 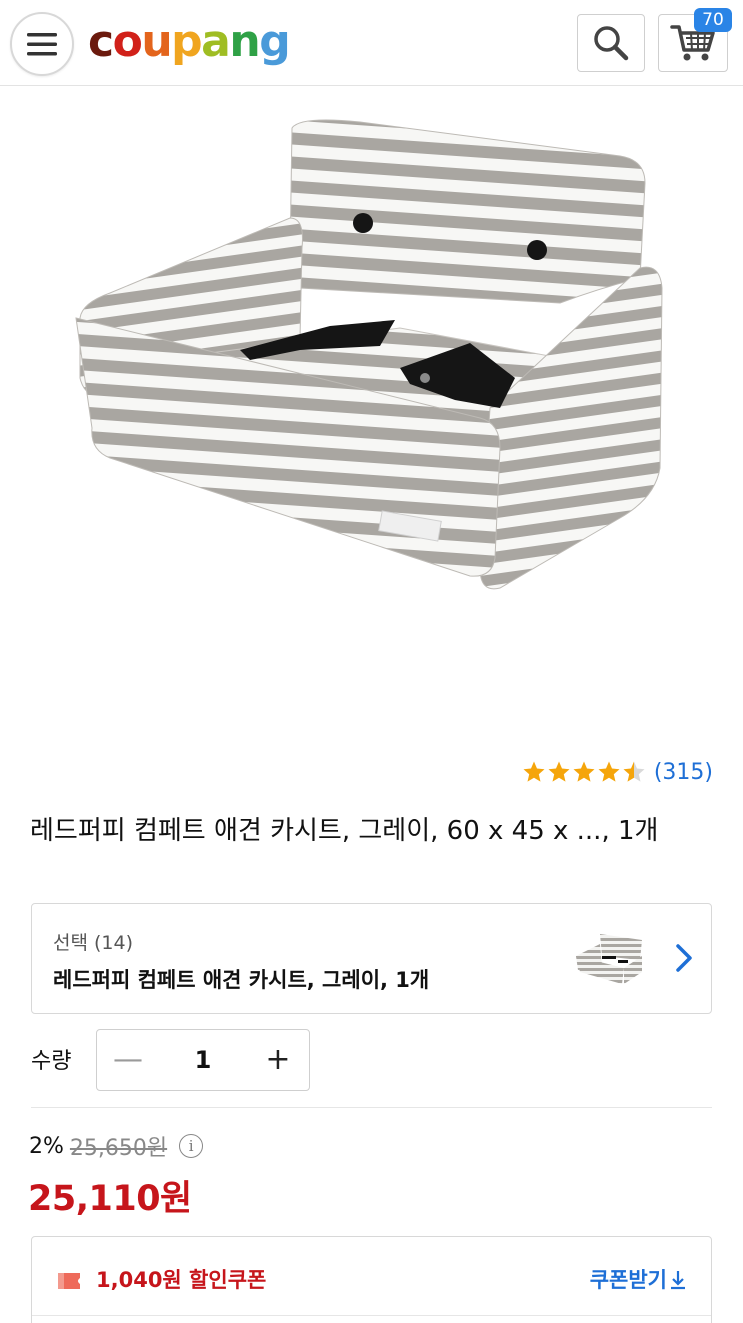 I want to click on search-icon, so click(x=611, y=43).